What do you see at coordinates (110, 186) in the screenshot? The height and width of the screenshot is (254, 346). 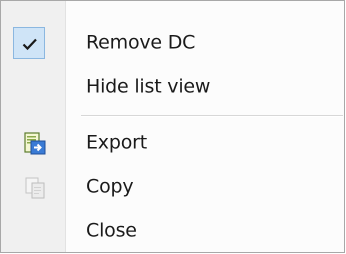 I see `menu-item-label: Copy` at bounding box center [110, 186].